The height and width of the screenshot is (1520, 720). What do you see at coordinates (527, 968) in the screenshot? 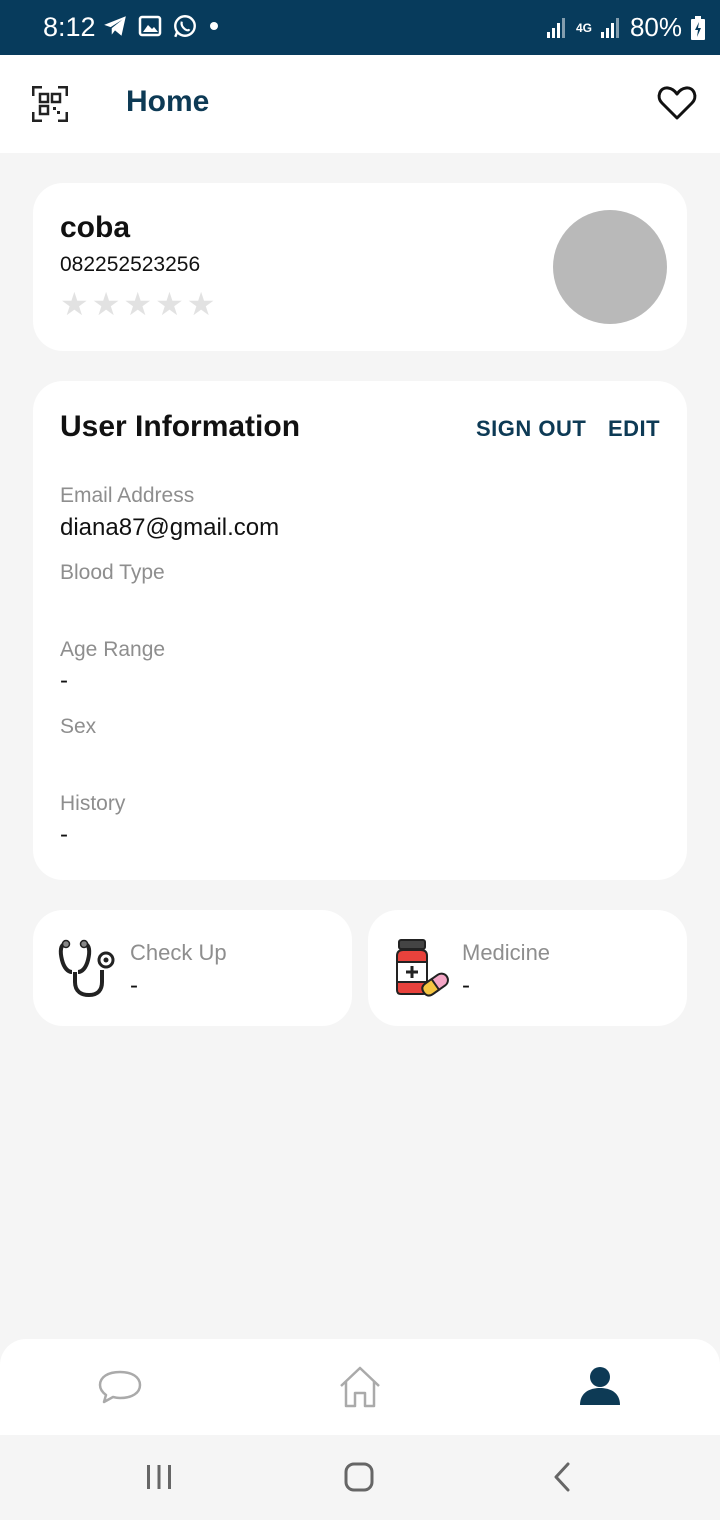
I see `medicine-card: Medicine -` at bounding box center [527, 968].